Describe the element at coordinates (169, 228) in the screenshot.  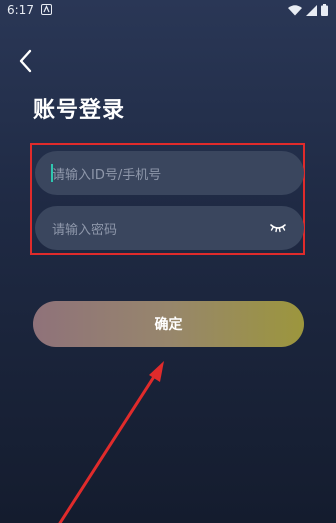
I see `password-input: 请输入密码` at that location.